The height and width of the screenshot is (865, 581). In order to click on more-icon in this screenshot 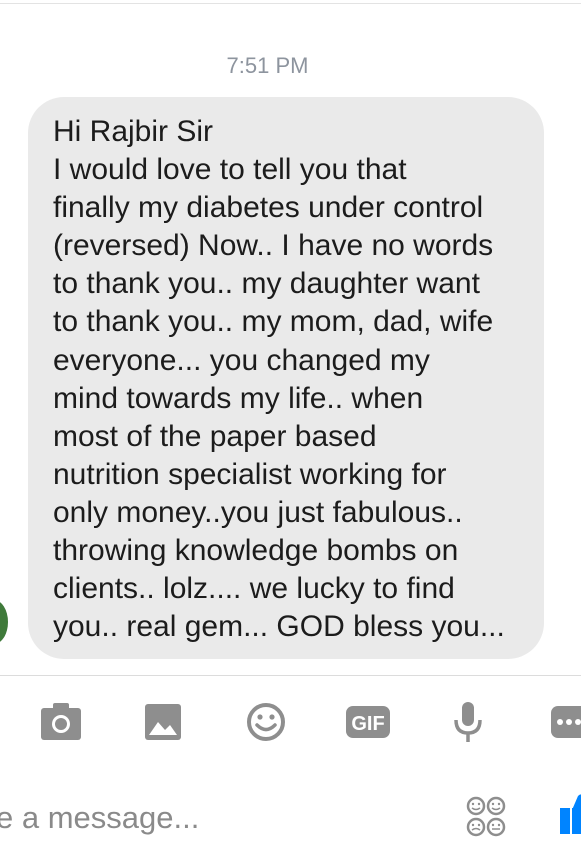, I will do `click(565, 722)`.